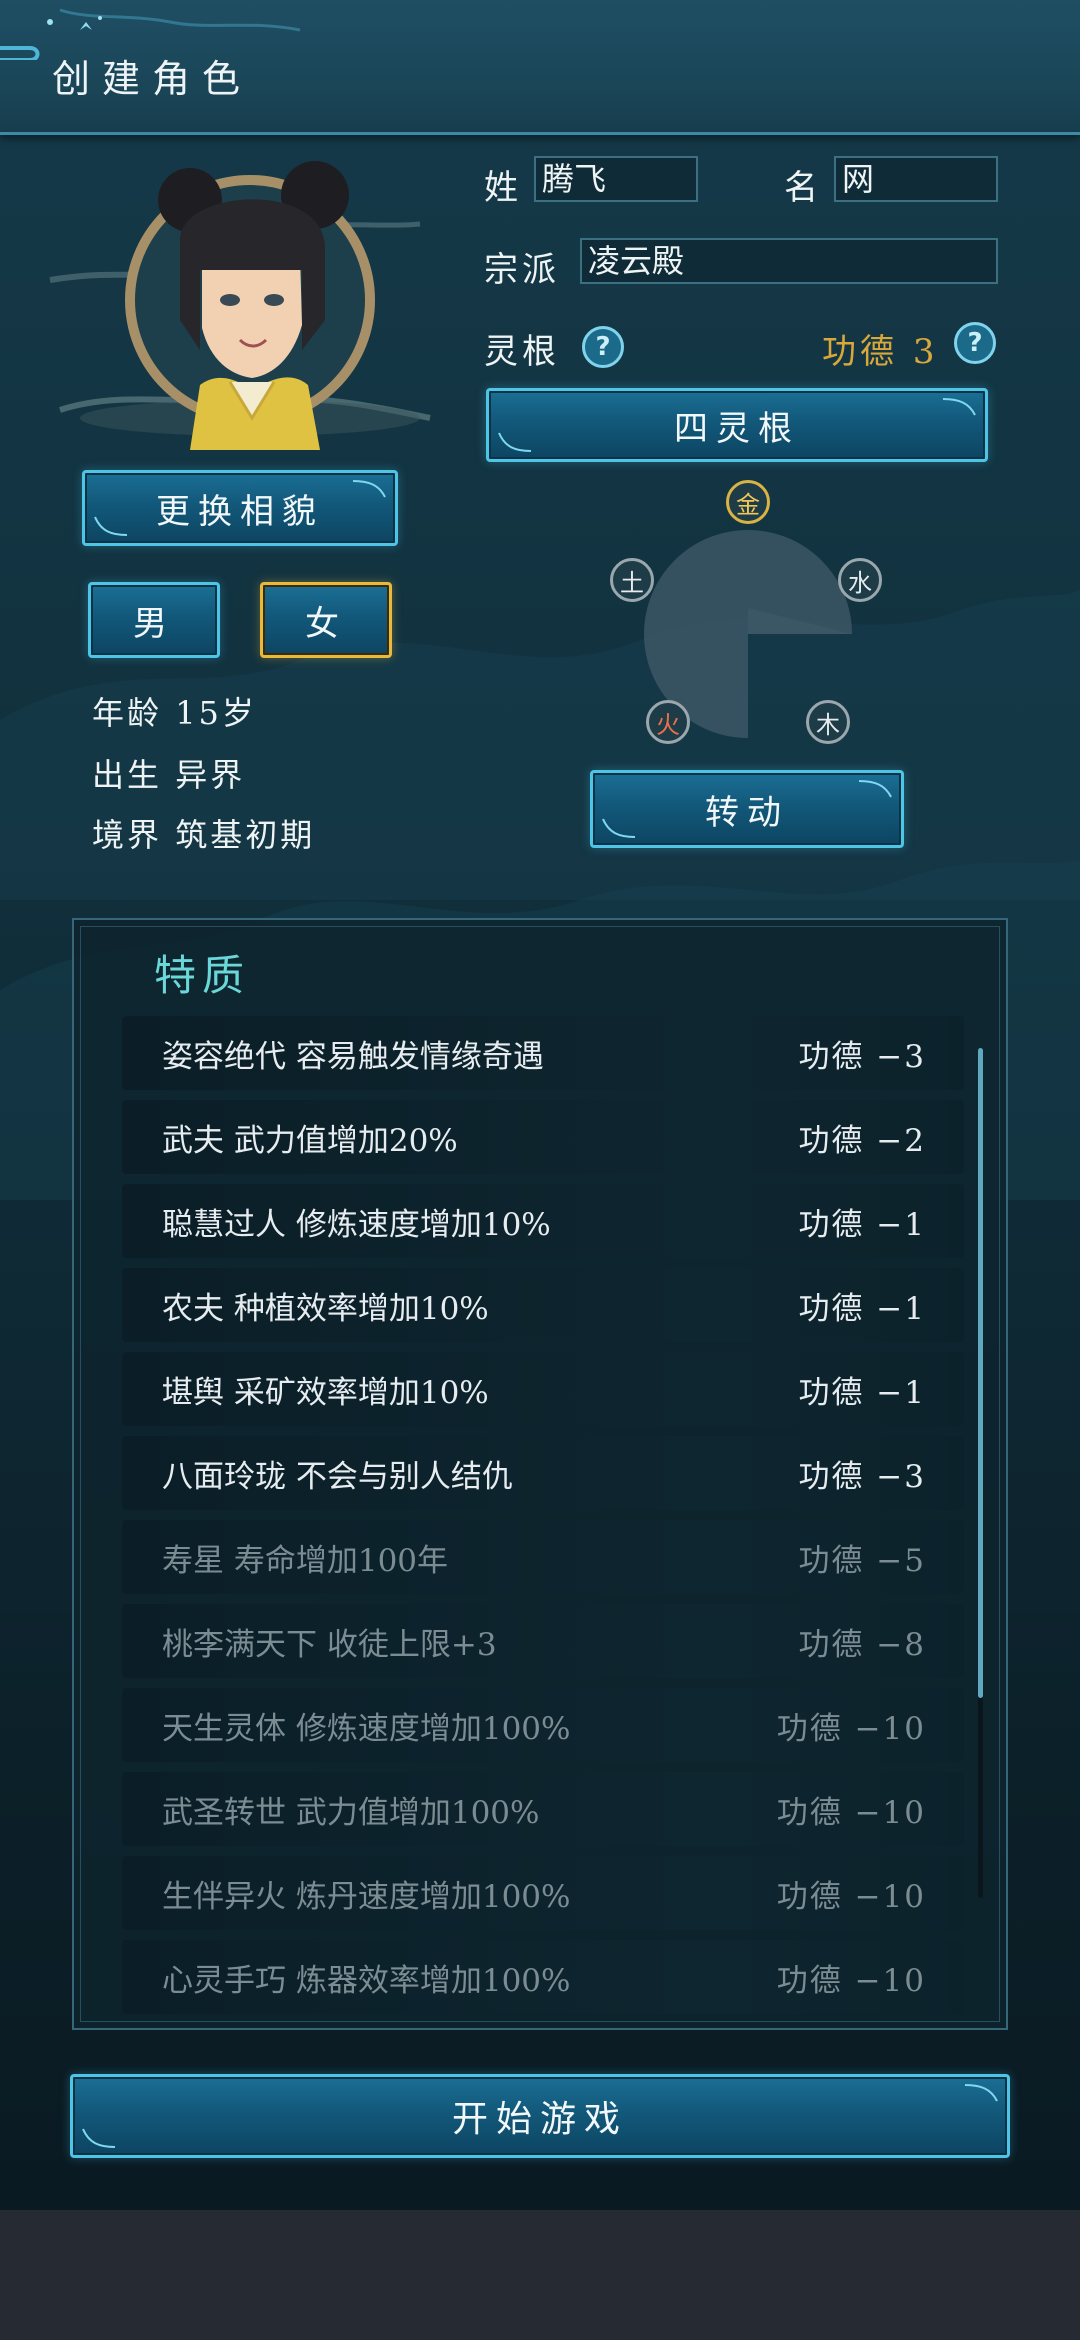 This screenshot has height=2340, width=1080. I want to click on trait-cost: 功德 −8, so click(862, 1644).